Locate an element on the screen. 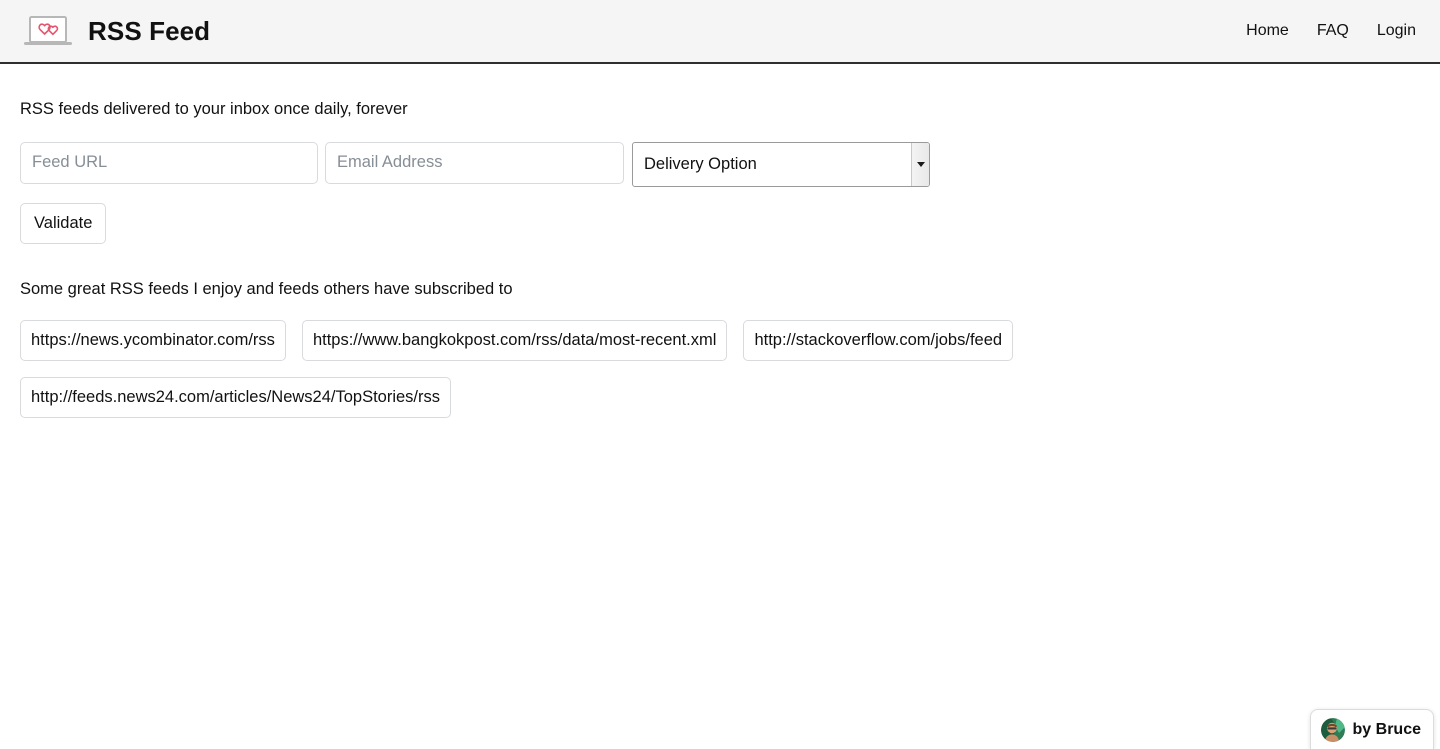  top-navbar: RSS Feed Home FAQ Login is located at coordinates (720, 32).